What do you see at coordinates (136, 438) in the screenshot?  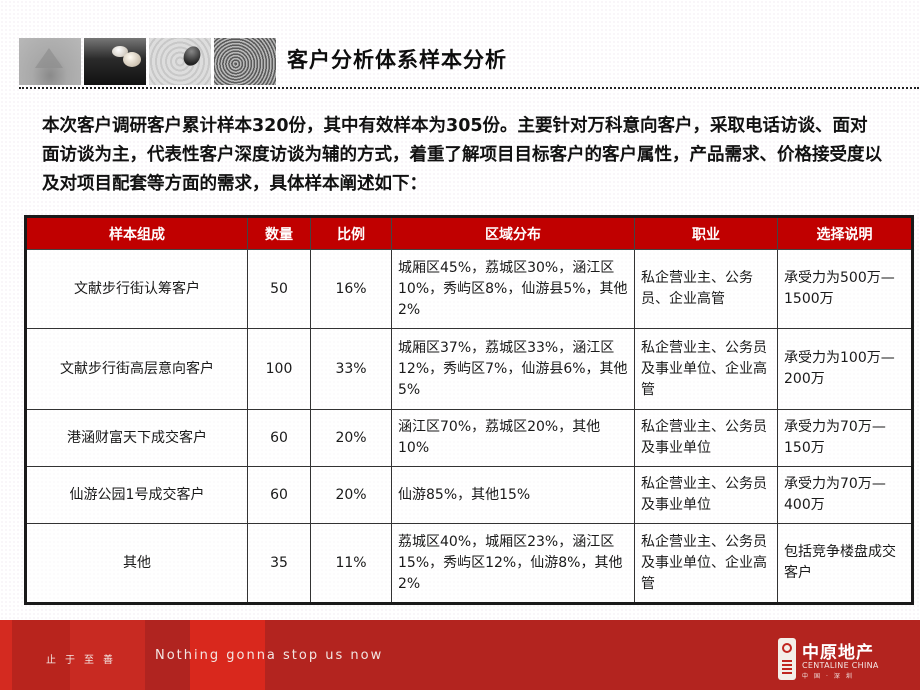 I see `cell-group: 港涵财富天下成交客户` at bounding box center [136, 438].